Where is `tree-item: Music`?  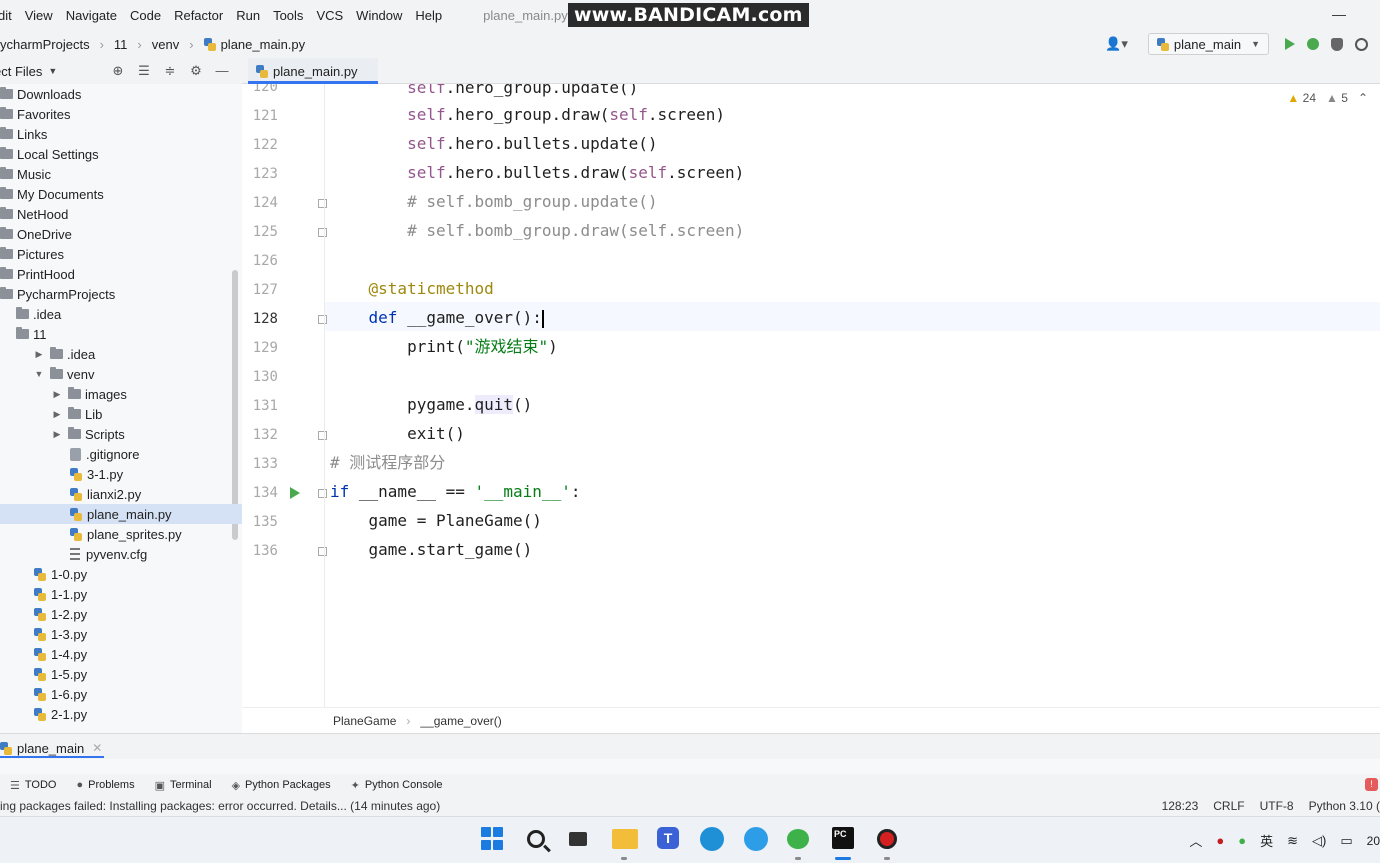
tree-item: Music is located at coordinates (121, 174).